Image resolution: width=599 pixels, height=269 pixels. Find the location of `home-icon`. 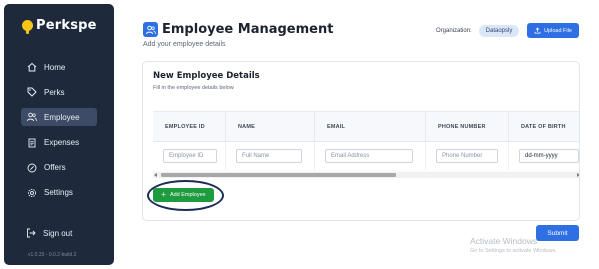

home-icon is located at coordinates (32, 67).